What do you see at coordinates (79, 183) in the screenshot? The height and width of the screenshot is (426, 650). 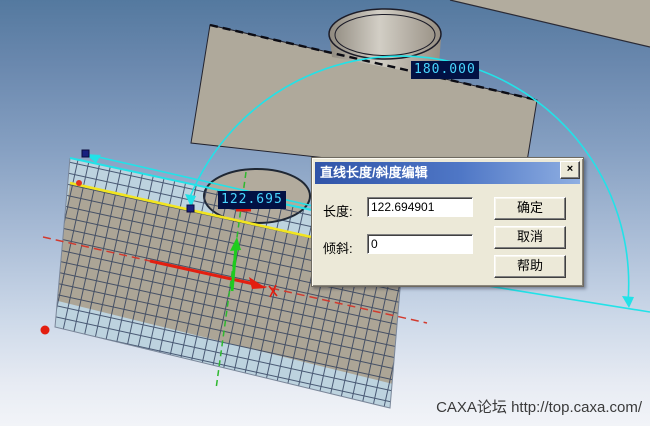 I see `line-start-point` at bounding box center [79, 183].